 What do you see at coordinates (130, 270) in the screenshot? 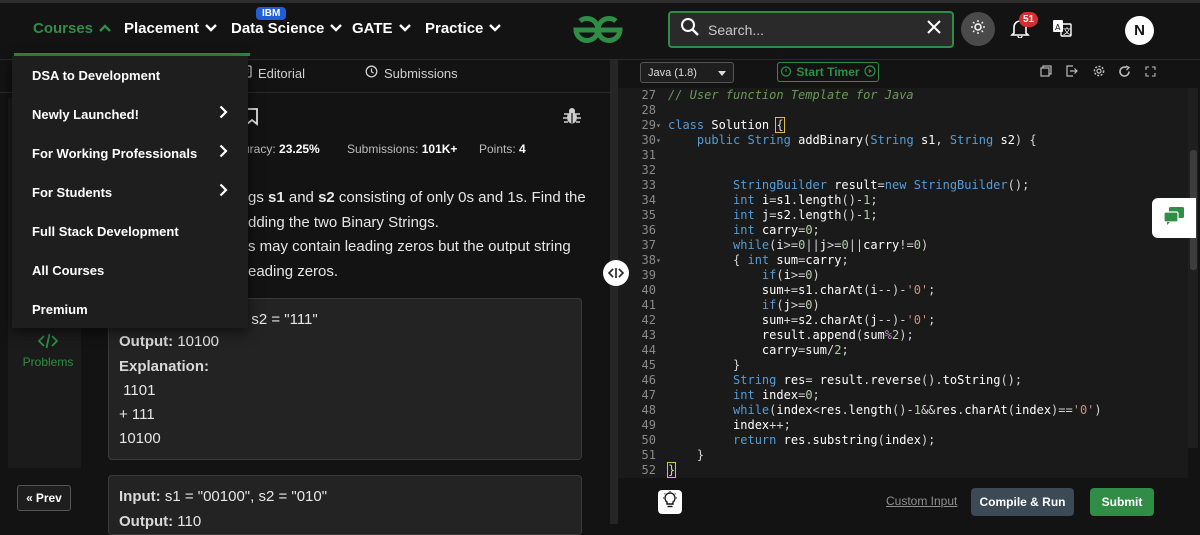
I see `dropdown-item-all-courses: All Courses` at bounding box center [130, 270].